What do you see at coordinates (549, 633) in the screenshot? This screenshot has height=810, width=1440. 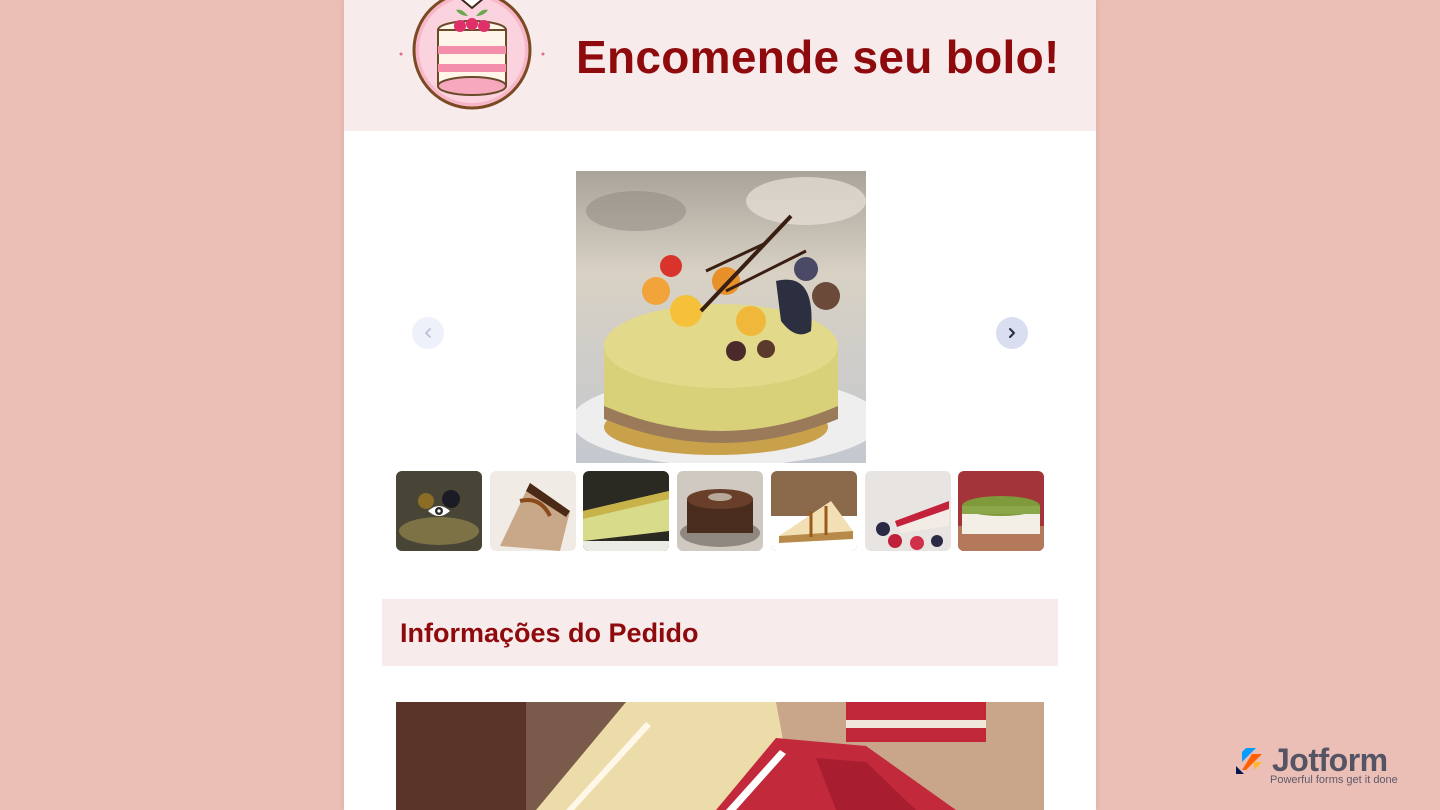 I see `section-title: Informações do Pedido` at bounding box center [549, 633].